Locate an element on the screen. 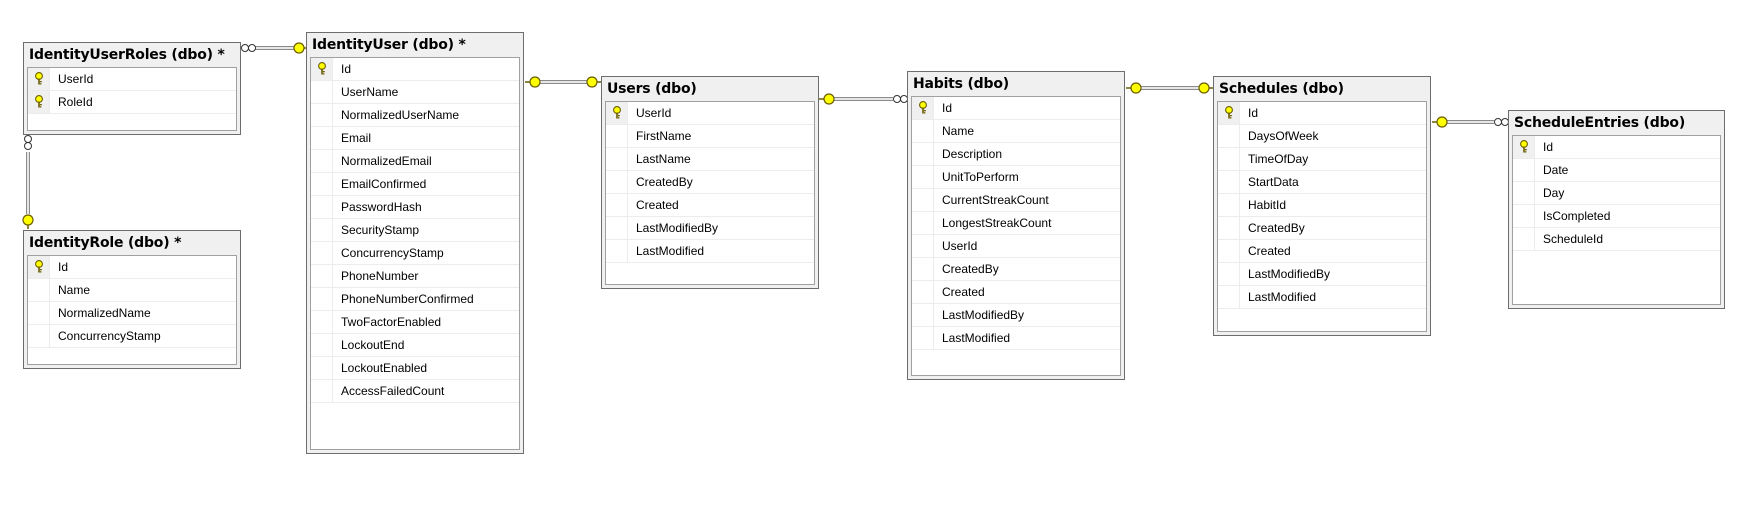 Image resolution: width=1741 pixels, height=505 pixels. column-row: StartData is located at coordinates (1322, 182).